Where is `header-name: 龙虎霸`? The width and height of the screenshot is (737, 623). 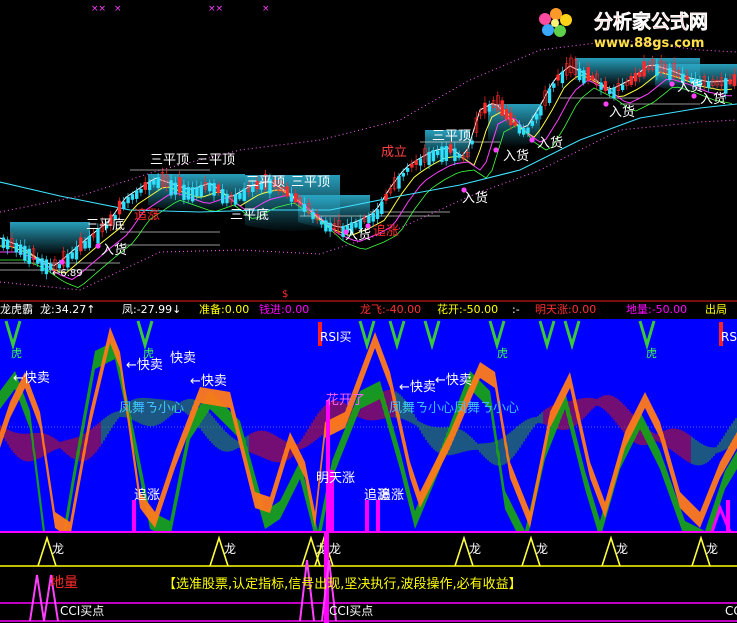 header-name: 龙虎霸 is located at coordinates (16, 309).